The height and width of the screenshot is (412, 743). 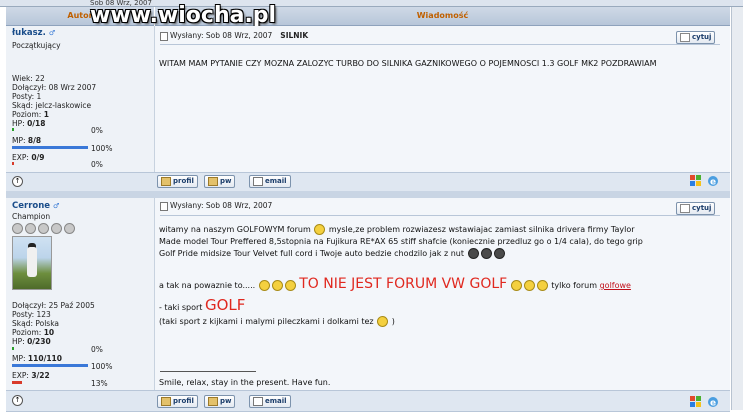 What do you see at coordinates (13, 348) in the screenshot?
I see `post2-hp-bar` at bounding box center [13, 348].